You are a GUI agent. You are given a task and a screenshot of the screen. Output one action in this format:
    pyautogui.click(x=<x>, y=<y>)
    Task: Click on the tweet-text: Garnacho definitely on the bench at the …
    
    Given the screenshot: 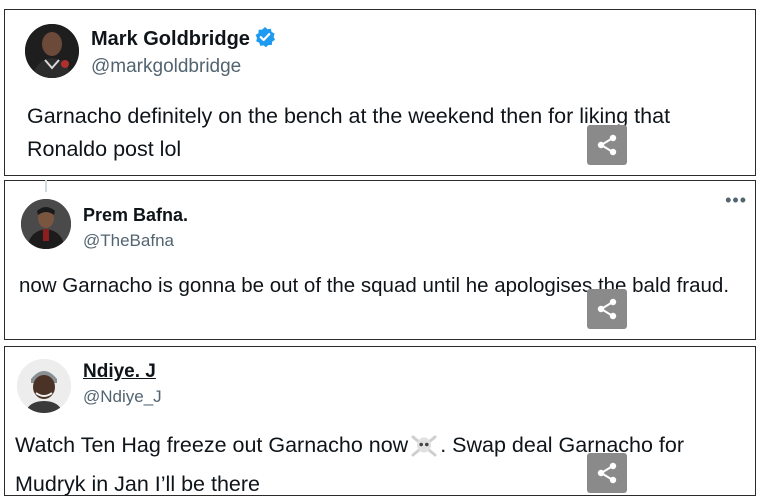 What is the action you would take?
    pyautogui.click(x=349, y=132)
    